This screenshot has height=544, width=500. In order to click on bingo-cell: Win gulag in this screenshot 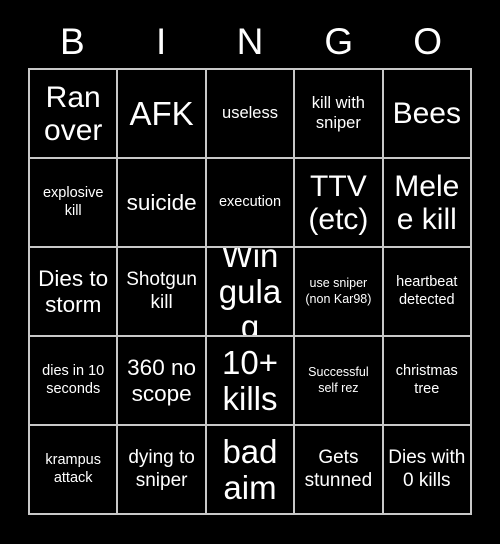, I will do `click(251, 292)`.